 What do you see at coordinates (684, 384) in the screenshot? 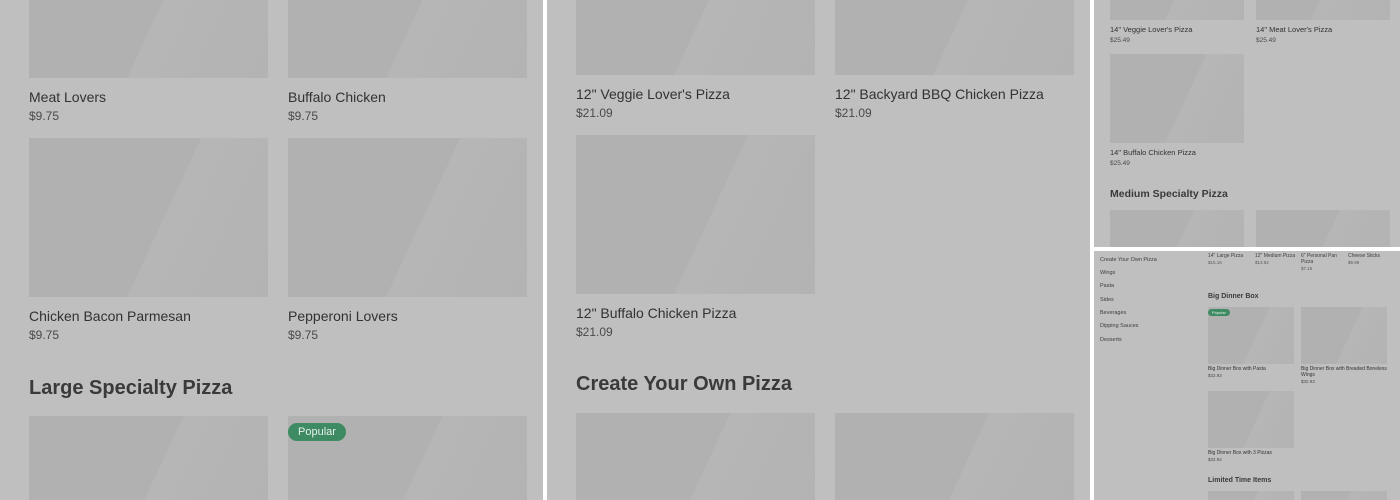
I see `section-title: Create Your Own Pizza` at bounding box center [684, 384].